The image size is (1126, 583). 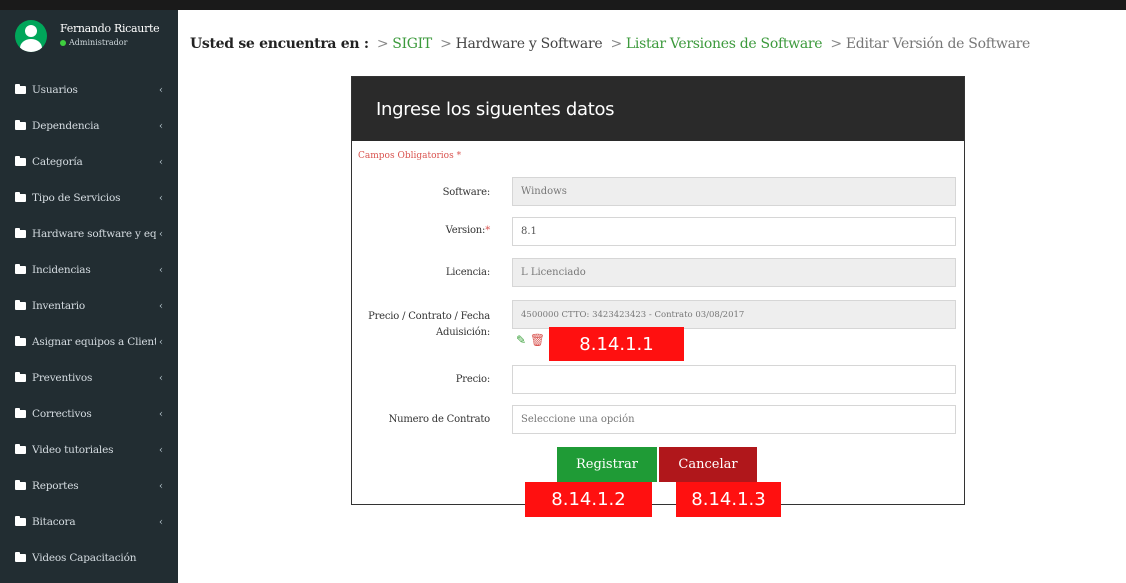 I want to click on avatar-head, so click(x=31, y=31).